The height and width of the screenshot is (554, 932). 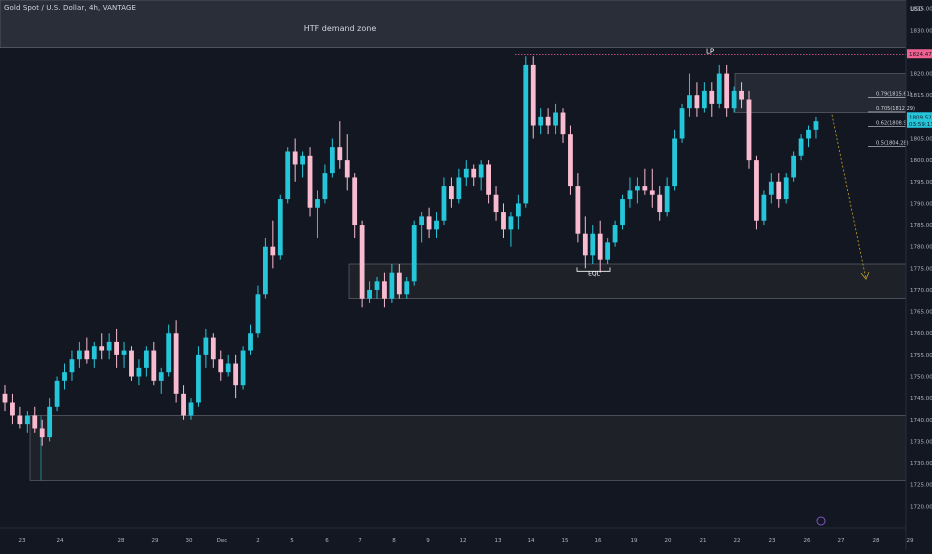 I want to click on low-demand-zone, so click(x=468, y=448).